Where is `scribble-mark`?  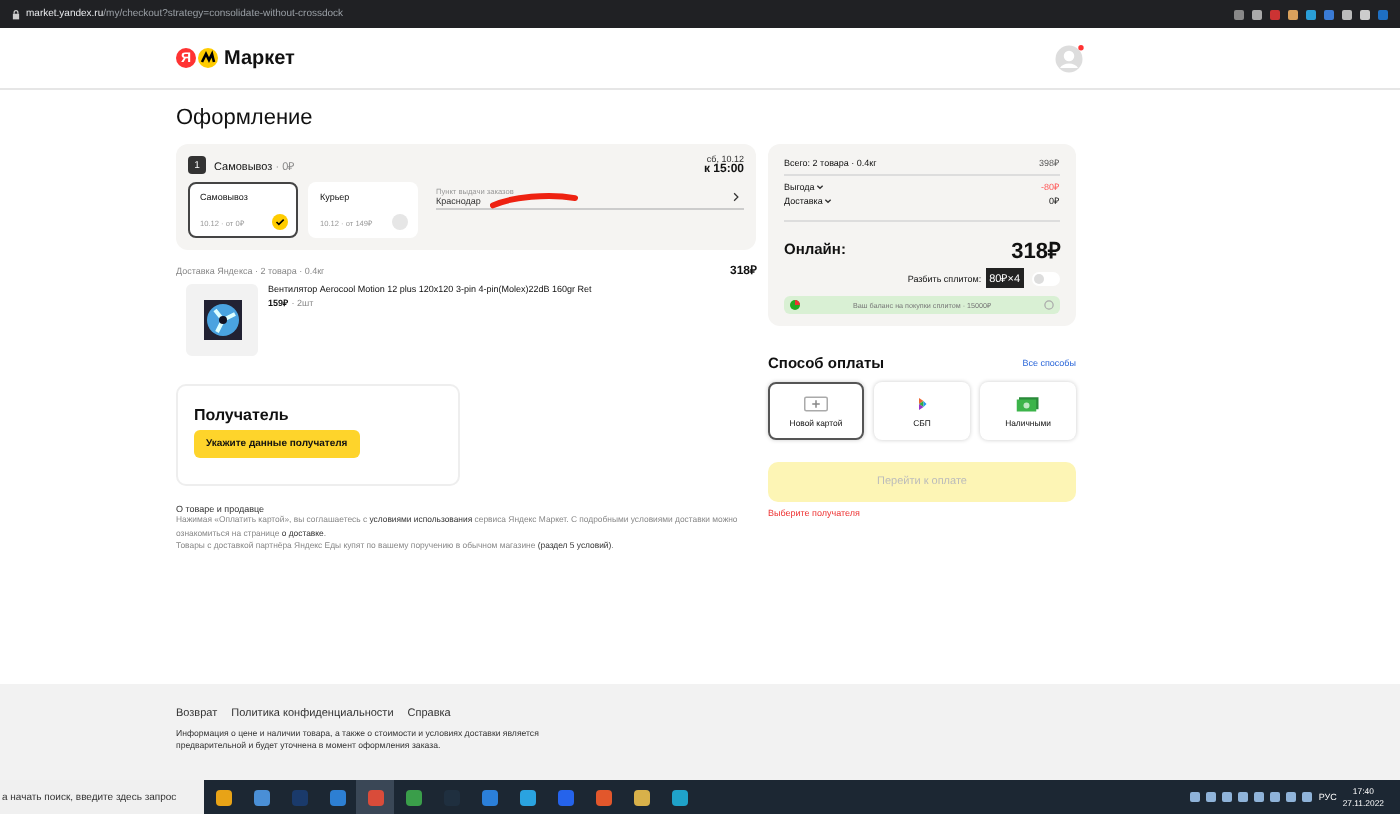
scribble-mark is located at coordinates (534, 201).